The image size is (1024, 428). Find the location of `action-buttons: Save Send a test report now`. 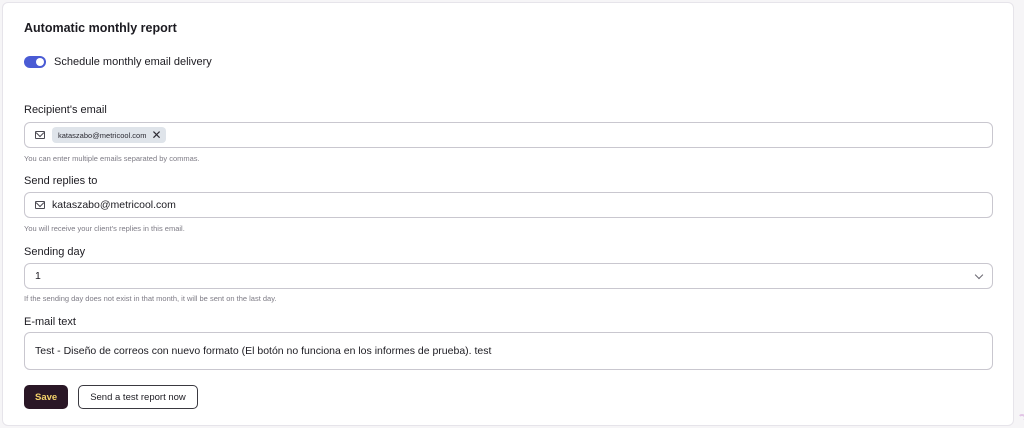

action-buttons: Save Send a test report now is located at coordinates (111, 397).